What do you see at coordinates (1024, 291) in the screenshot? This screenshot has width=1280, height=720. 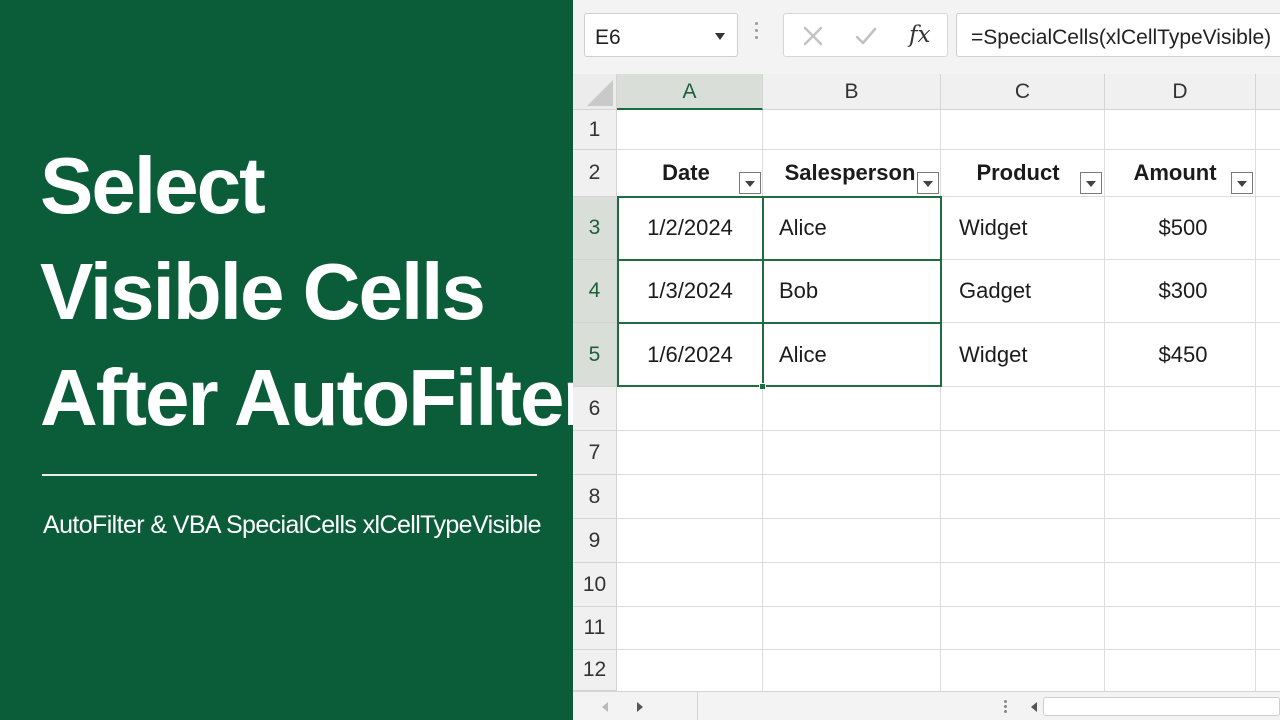 I see `table-cell: Gadget` at bounding box center [1024, 291].